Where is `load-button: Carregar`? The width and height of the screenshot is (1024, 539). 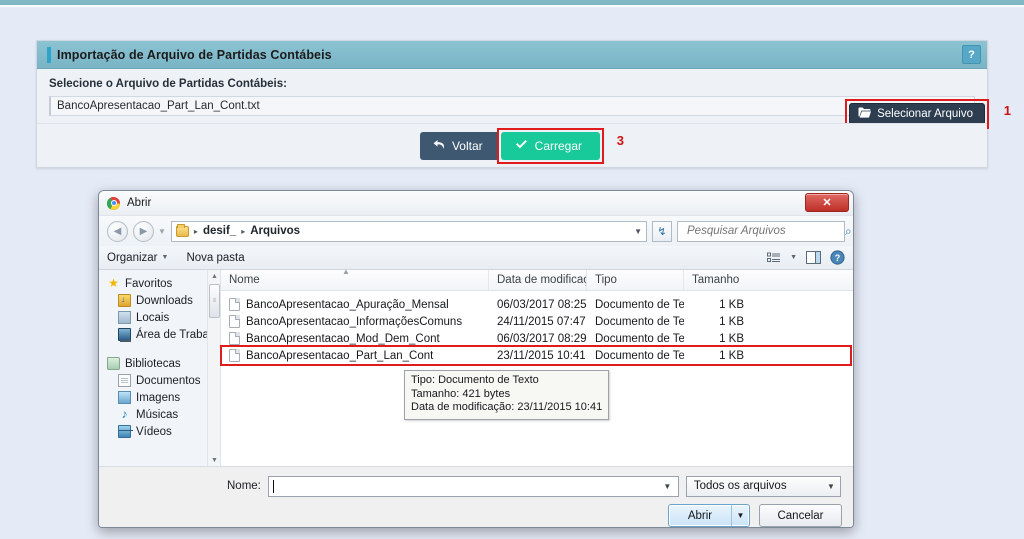 load-button: Carregar is located at coordinates (550, 145).